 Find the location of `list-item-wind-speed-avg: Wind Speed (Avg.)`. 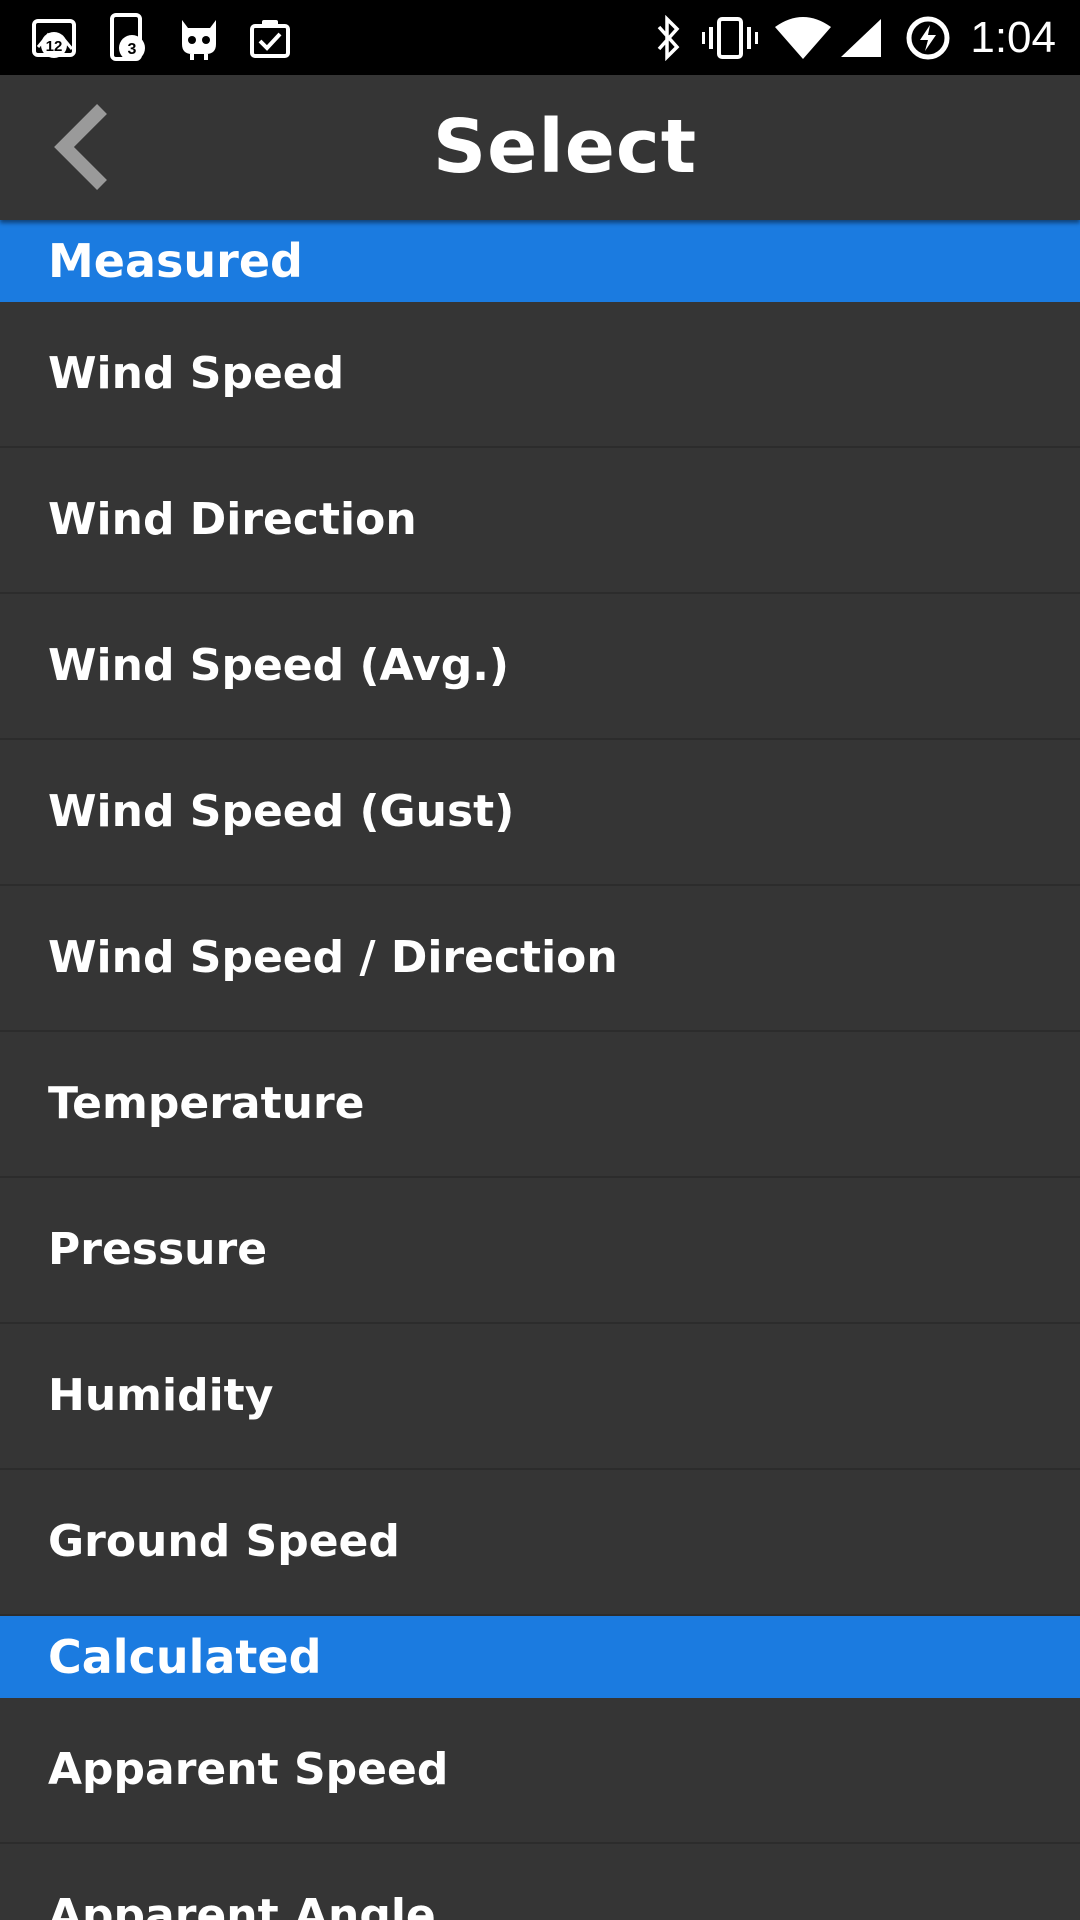

list-item-wind-speed-avg: Wind Speed (Avg.) is located at coordinates (540, 667).